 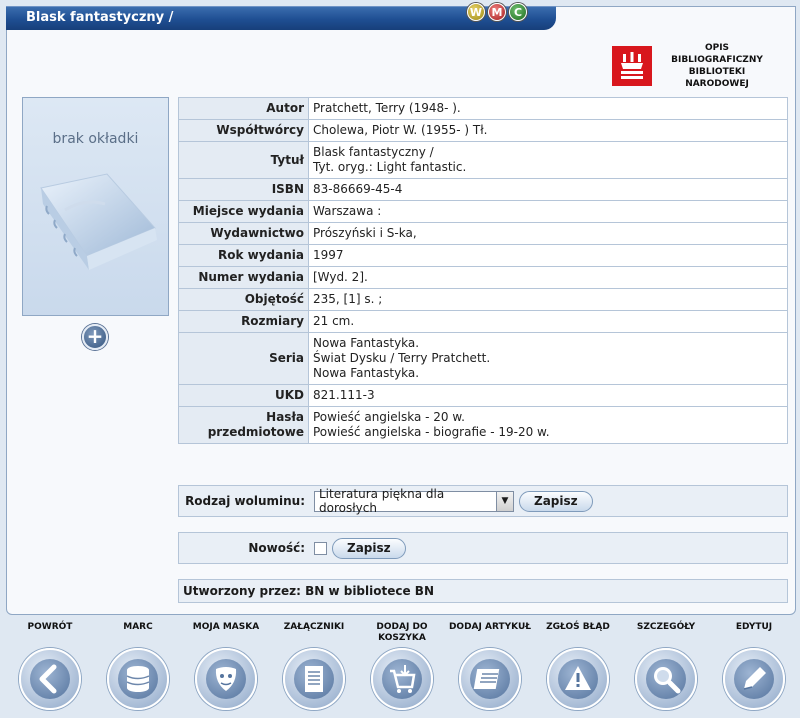 I want to click on database-icon, so click(x=138, y=679).